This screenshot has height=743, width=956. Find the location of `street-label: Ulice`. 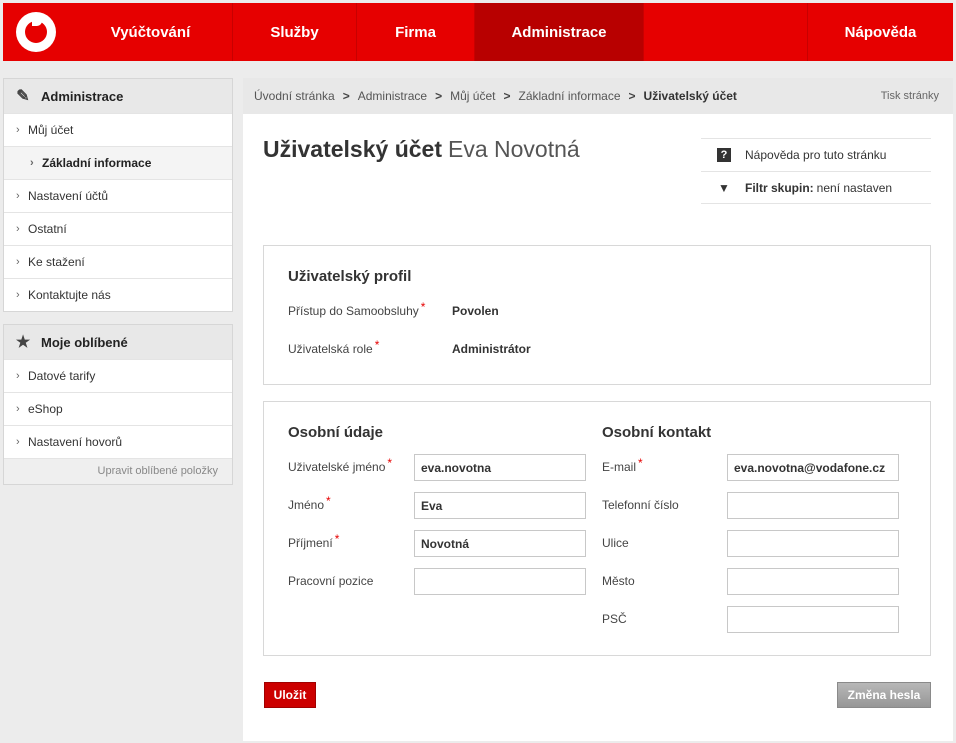

street-label: Ulice is located at coordinates (615, 543).